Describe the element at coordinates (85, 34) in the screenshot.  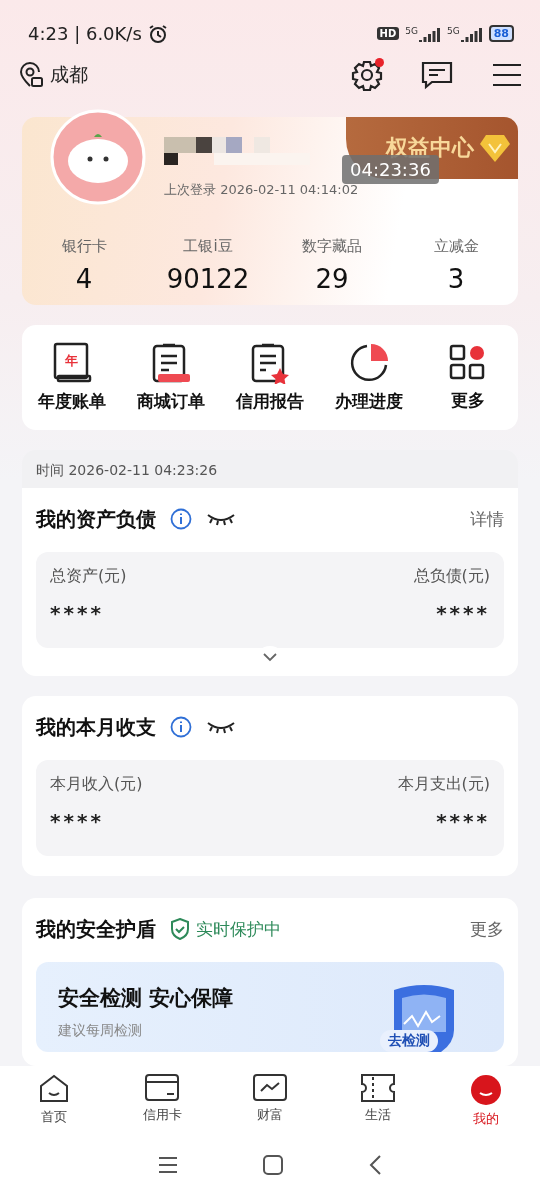
I see `status-time: 4:23 | 6.0K/s` at that location.